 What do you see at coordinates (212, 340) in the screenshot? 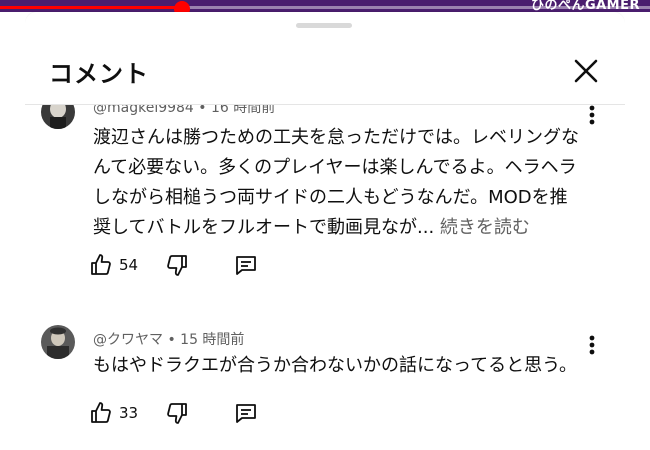
I see `comment-time: 15 時間前` at bounding box center [212, 340].